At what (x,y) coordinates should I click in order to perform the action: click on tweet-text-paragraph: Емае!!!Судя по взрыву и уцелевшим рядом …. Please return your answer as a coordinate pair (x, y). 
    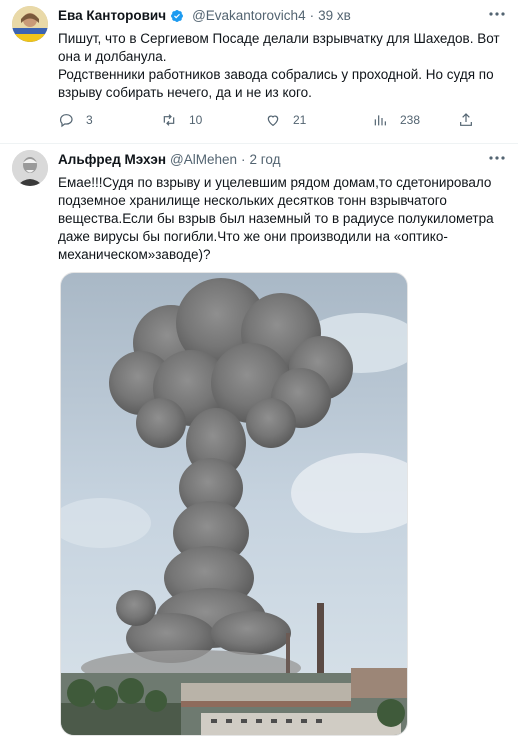
    Looking at the image, I should click on (276, 218).